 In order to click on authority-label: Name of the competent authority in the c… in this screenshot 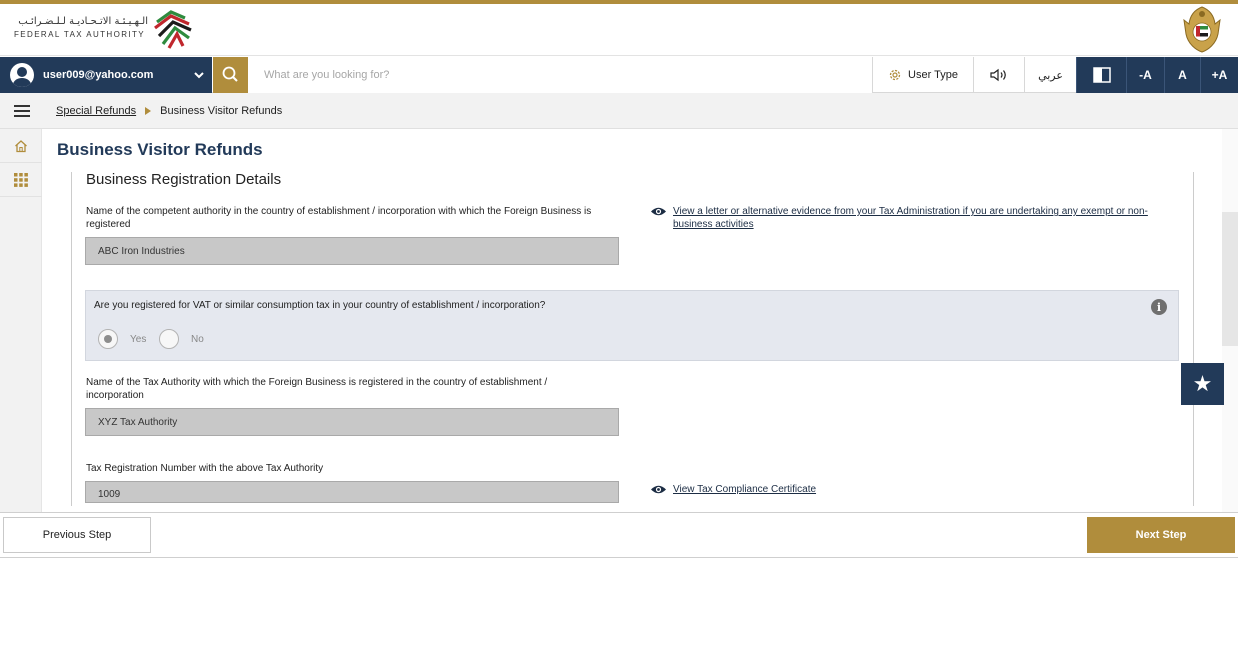, I will do `click(339, 218)`.